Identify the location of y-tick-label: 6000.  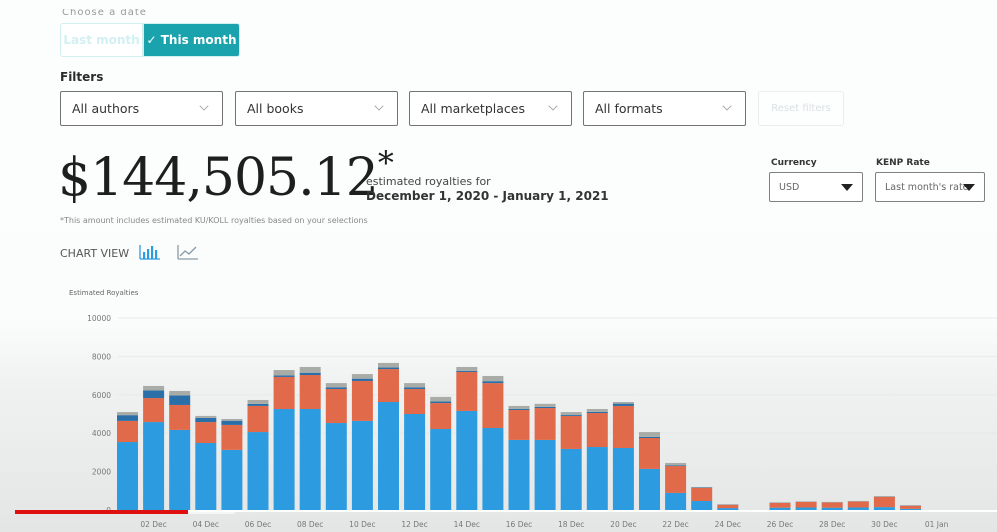
(101, 395).